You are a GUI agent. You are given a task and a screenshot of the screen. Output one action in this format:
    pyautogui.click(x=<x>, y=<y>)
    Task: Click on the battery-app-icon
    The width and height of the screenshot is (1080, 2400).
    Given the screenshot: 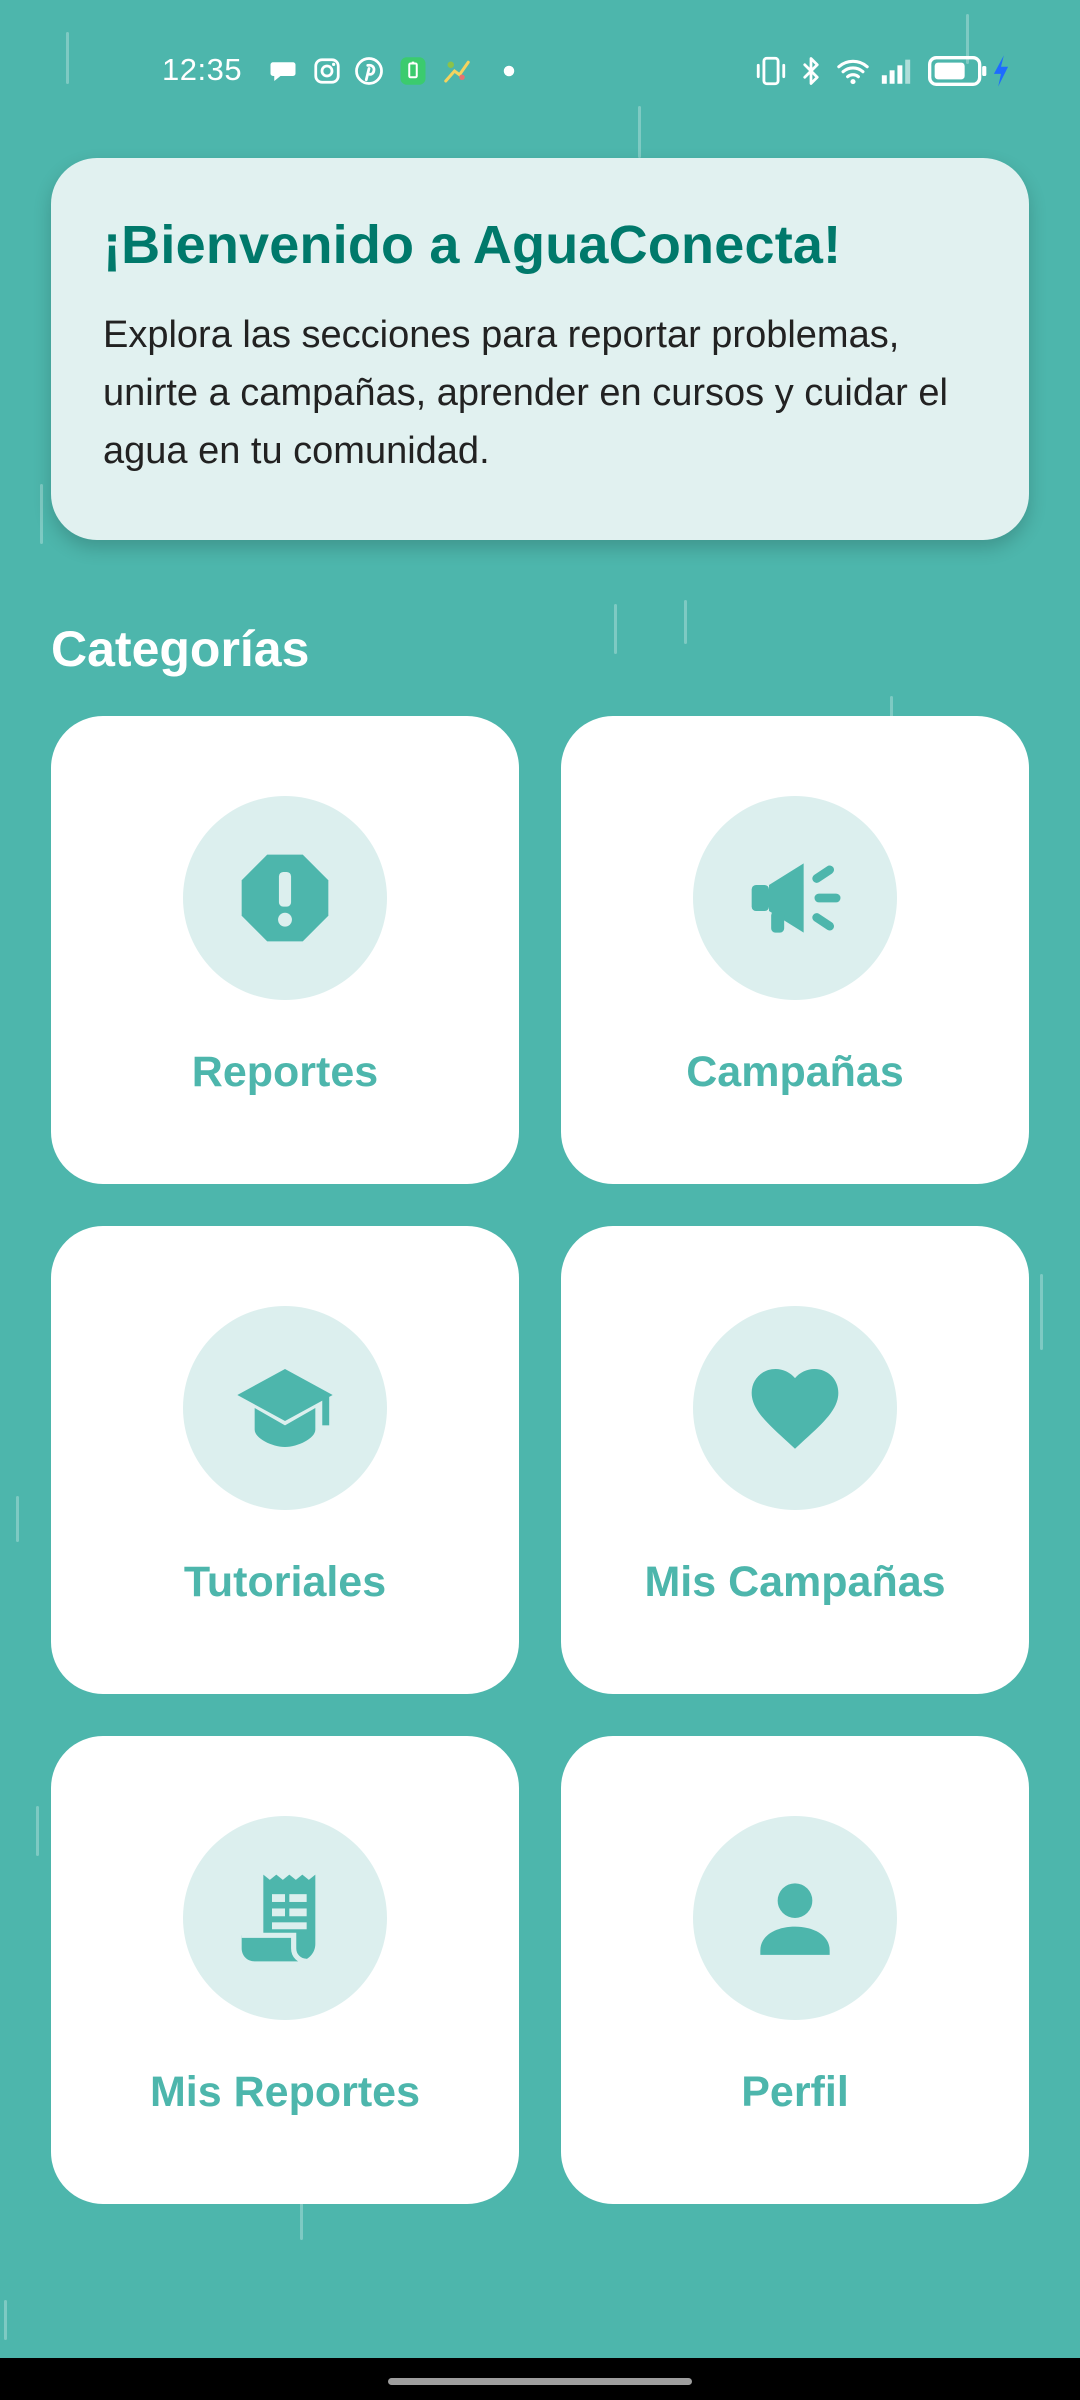 What is the action you would take?
    pyautogui.click(x=413, y=71)
    